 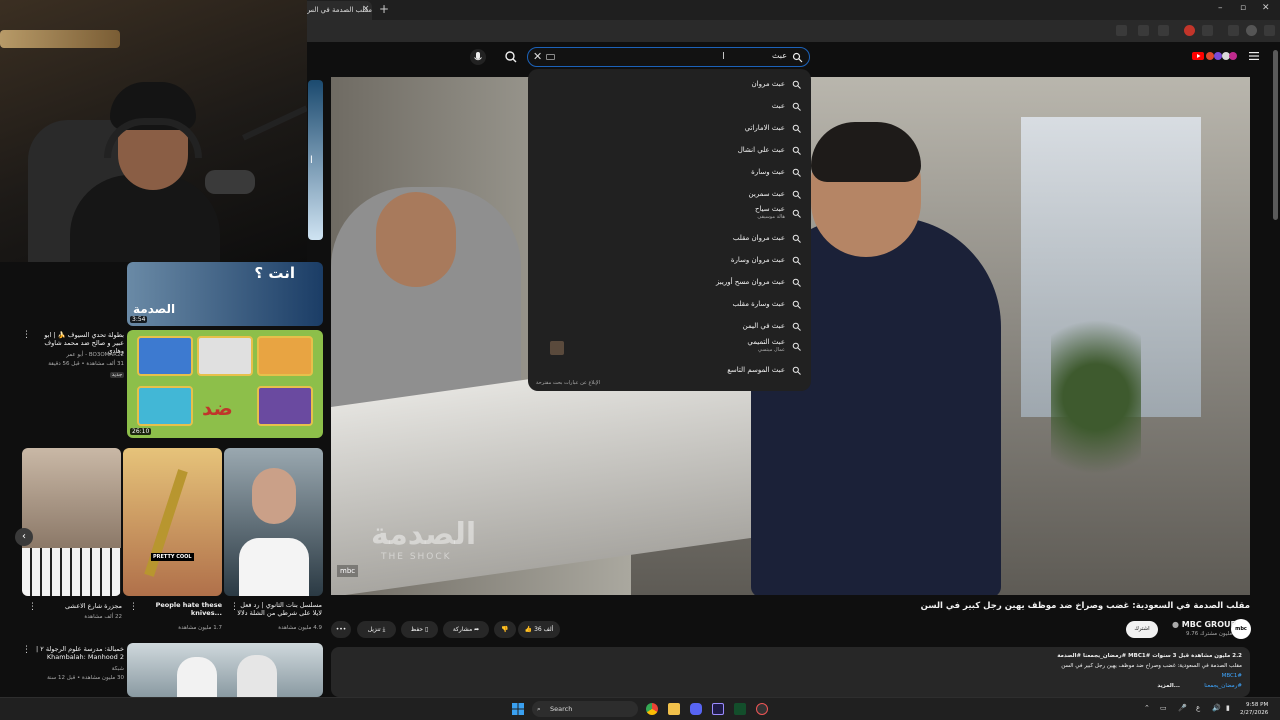 What do you see at coordinates (1215, 56) in the screenshot?
I see `browser-extensions-cluster` at bounding box center [1215, 56].